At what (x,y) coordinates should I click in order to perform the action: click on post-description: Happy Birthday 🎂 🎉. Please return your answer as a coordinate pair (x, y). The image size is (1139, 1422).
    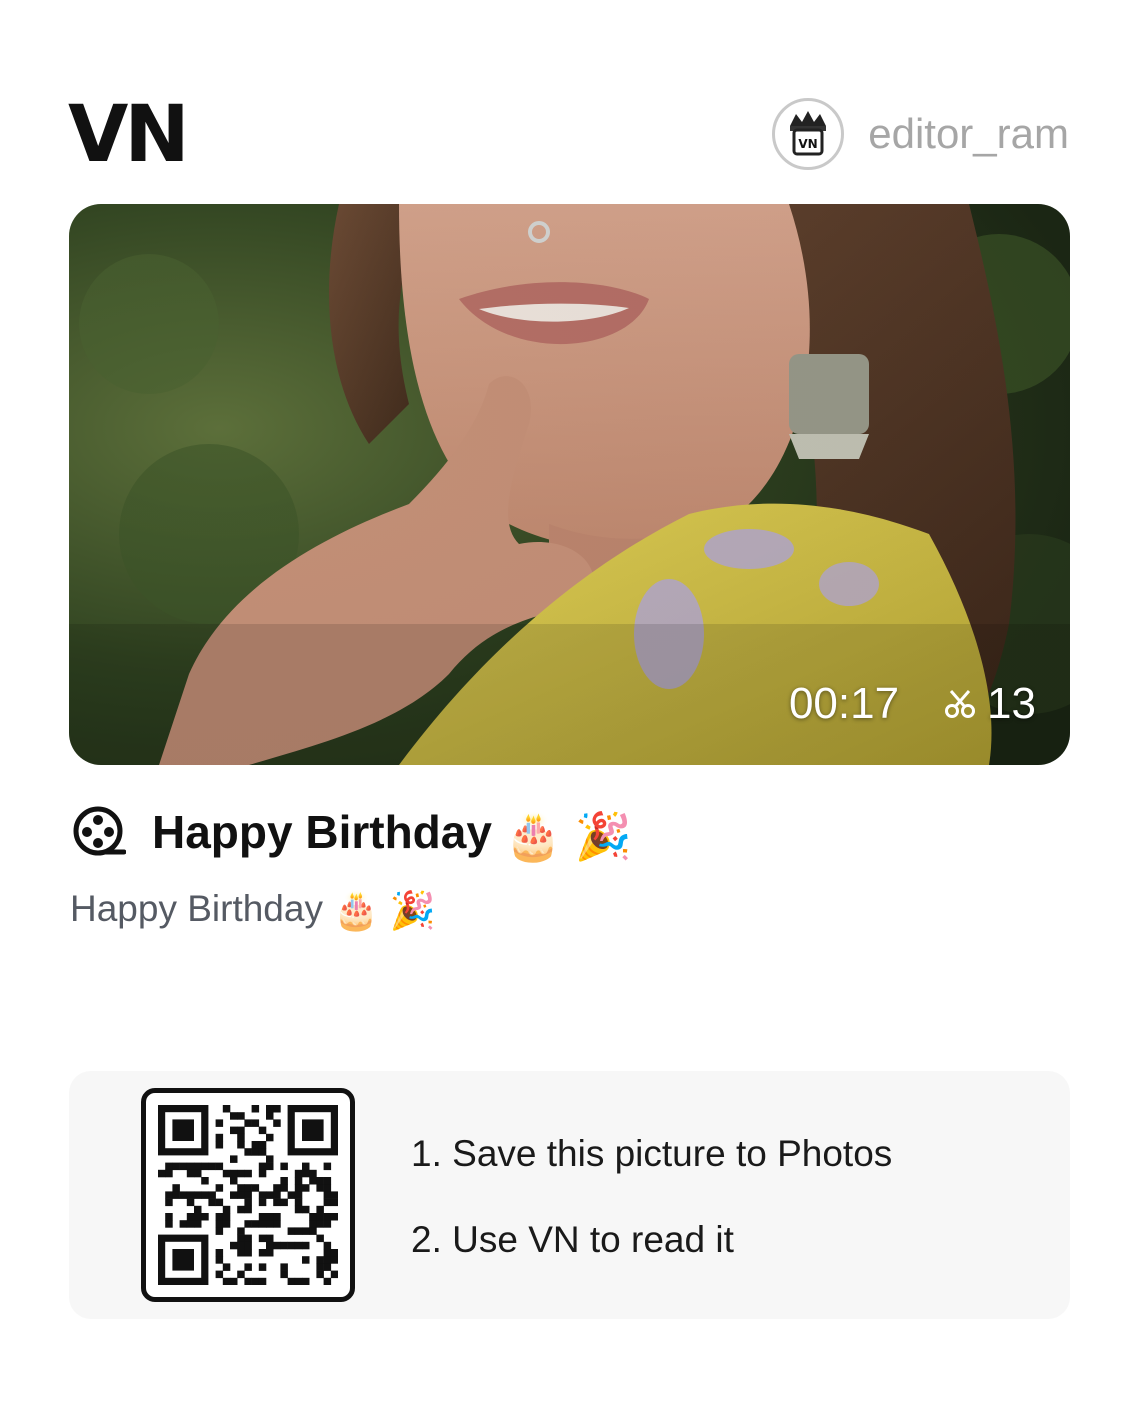
    Looking at the image, I should click on (253, 910).